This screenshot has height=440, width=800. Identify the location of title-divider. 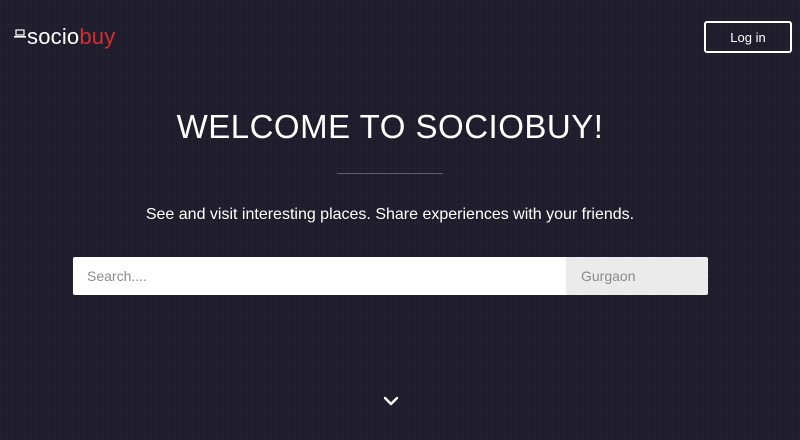
(390, 173).